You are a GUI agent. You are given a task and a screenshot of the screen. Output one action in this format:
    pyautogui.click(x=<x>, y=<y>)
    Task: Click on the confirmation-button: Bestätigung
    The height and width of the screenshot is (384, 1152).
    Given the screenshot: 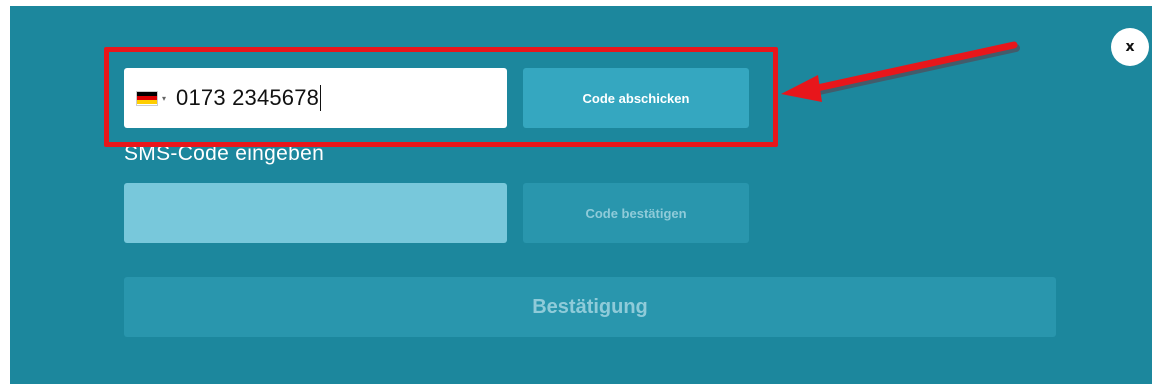 What is the action you would take?
    pyautogui.click(x=590, y=307)
    